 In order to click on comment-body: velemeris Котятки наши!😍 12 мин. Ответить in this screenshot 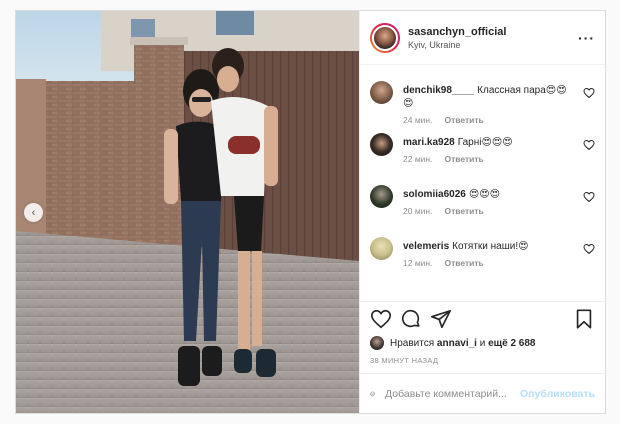, I will do `click(490, 255)`.